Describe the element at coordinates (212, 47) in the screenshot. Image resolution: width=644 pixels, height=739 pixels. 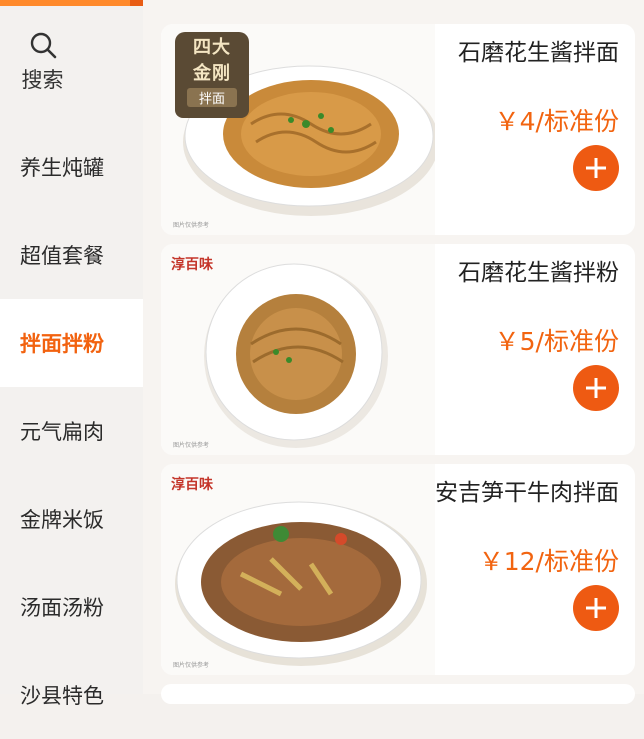
I see `badge-line1: 四大` at that location.